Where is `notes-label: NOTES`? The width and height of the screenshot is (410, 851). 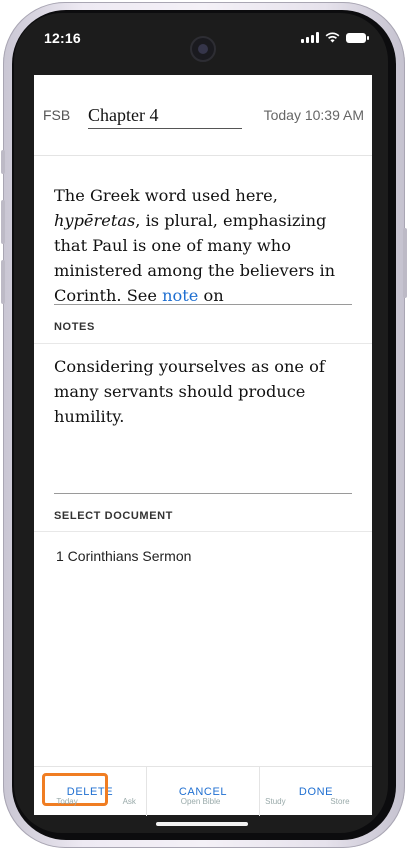
notes-label: NOTES is located at coordinates (74, 327).